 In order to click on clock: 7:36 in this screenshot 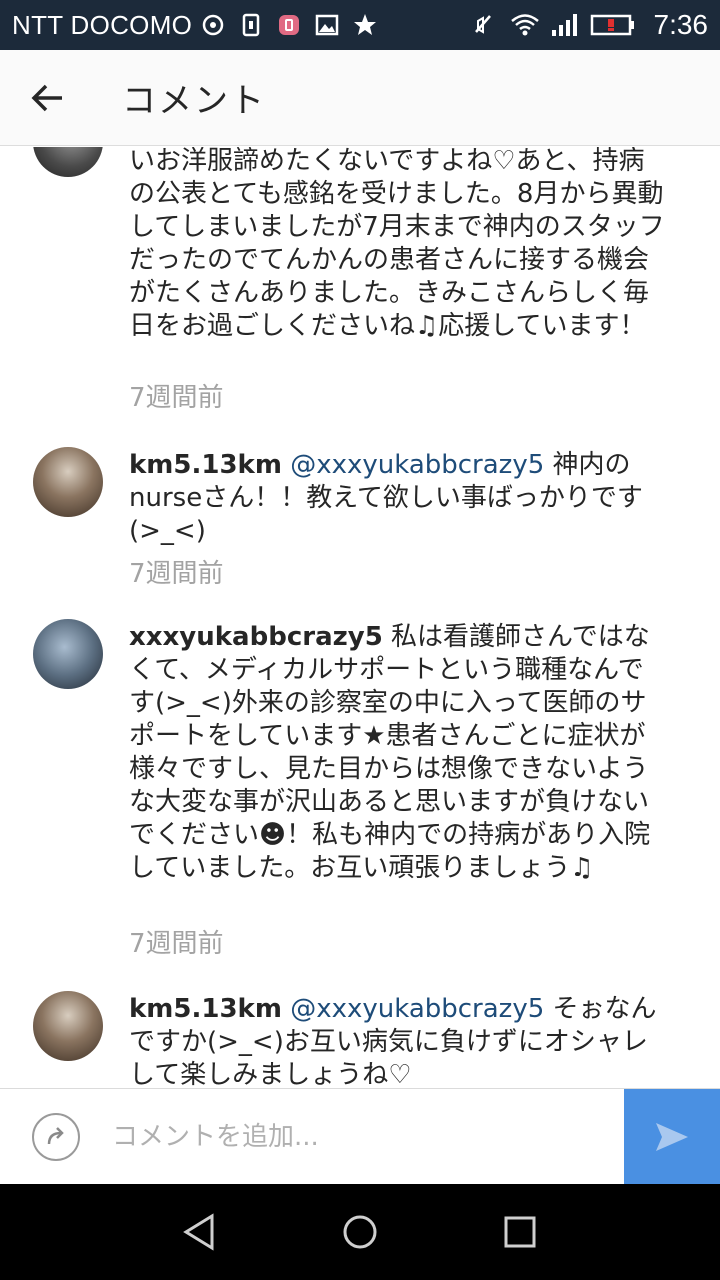, I will do `click(681, 24)`.